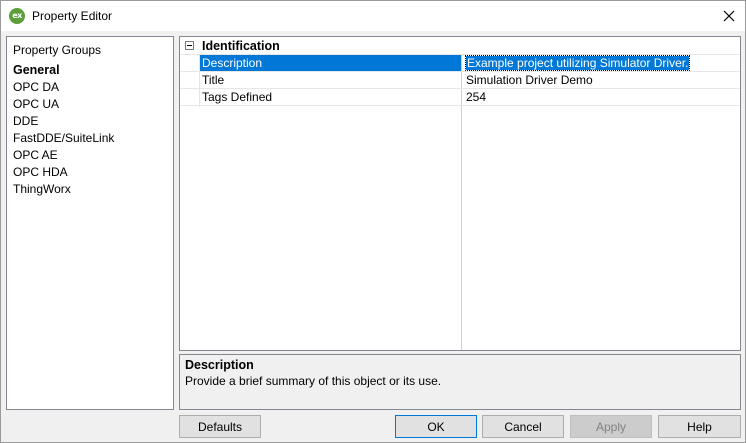 The image size is (746, 443). I want to click on property-groups-header: Property Groups, so click(57, 50).